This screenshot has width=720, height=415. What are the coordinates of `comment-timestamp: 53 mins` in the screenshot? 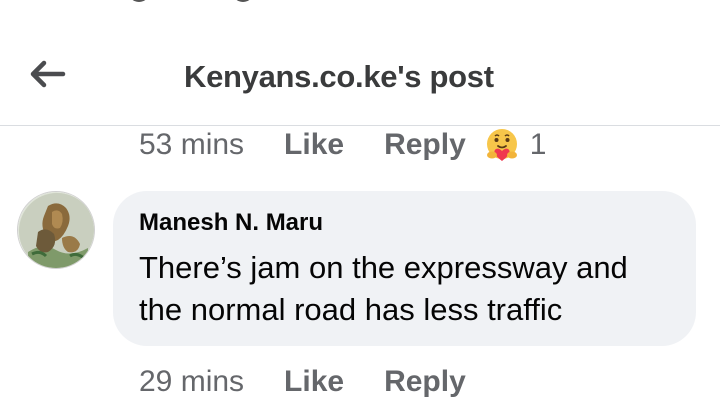 It's located at (192, 144).